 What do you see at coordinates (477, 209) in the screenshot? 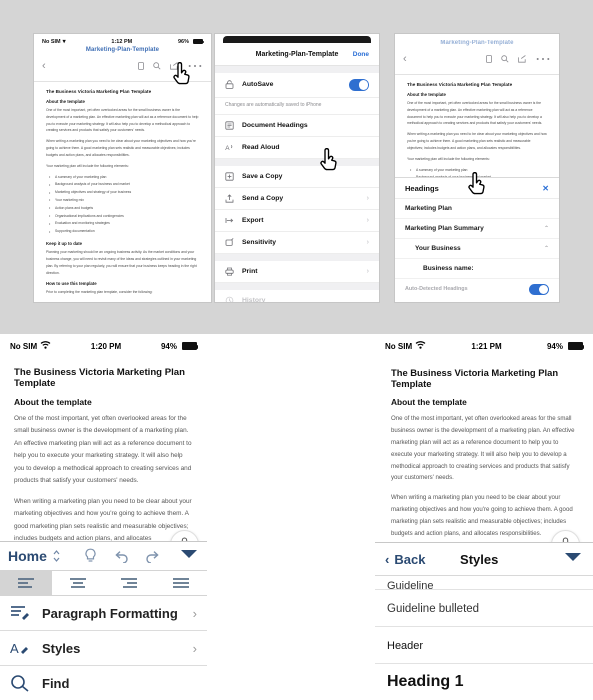
I see `heading-row-marketing-plan: Marketing Plan` at bounding box center [477, 209].